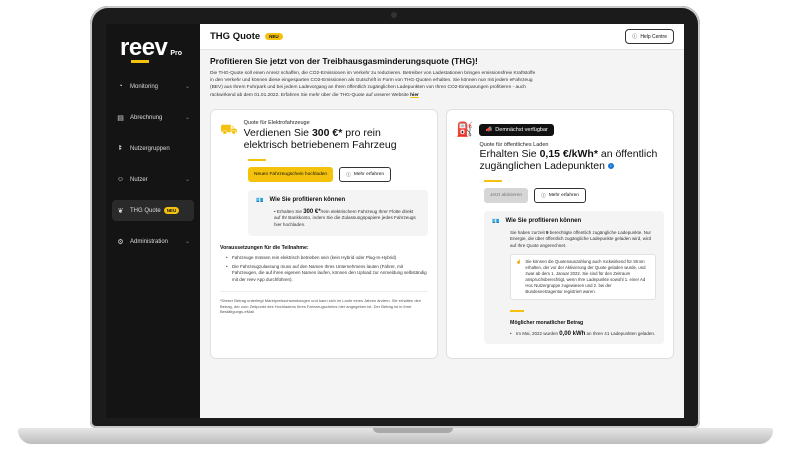  Describe the element at coordinates (465, 128) in the screenshot. I see `charging-station-icon: ⛽` at that location.